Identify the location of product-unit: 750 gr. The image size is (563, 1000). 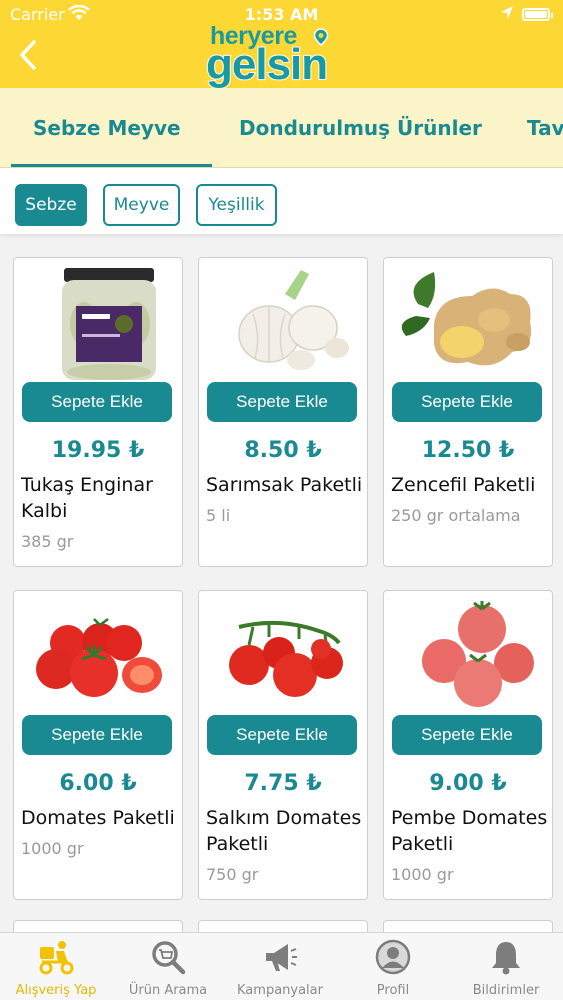
(232, 874).